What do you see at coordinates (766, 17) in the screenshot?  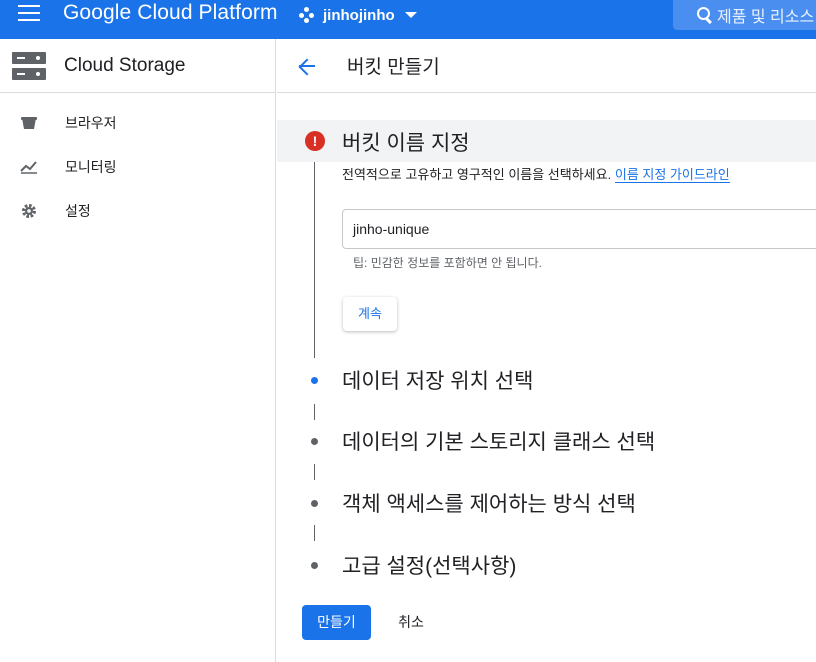 I see `search-placeholder: 제품 및 리소스 검색` at bounding box center [766, 17].